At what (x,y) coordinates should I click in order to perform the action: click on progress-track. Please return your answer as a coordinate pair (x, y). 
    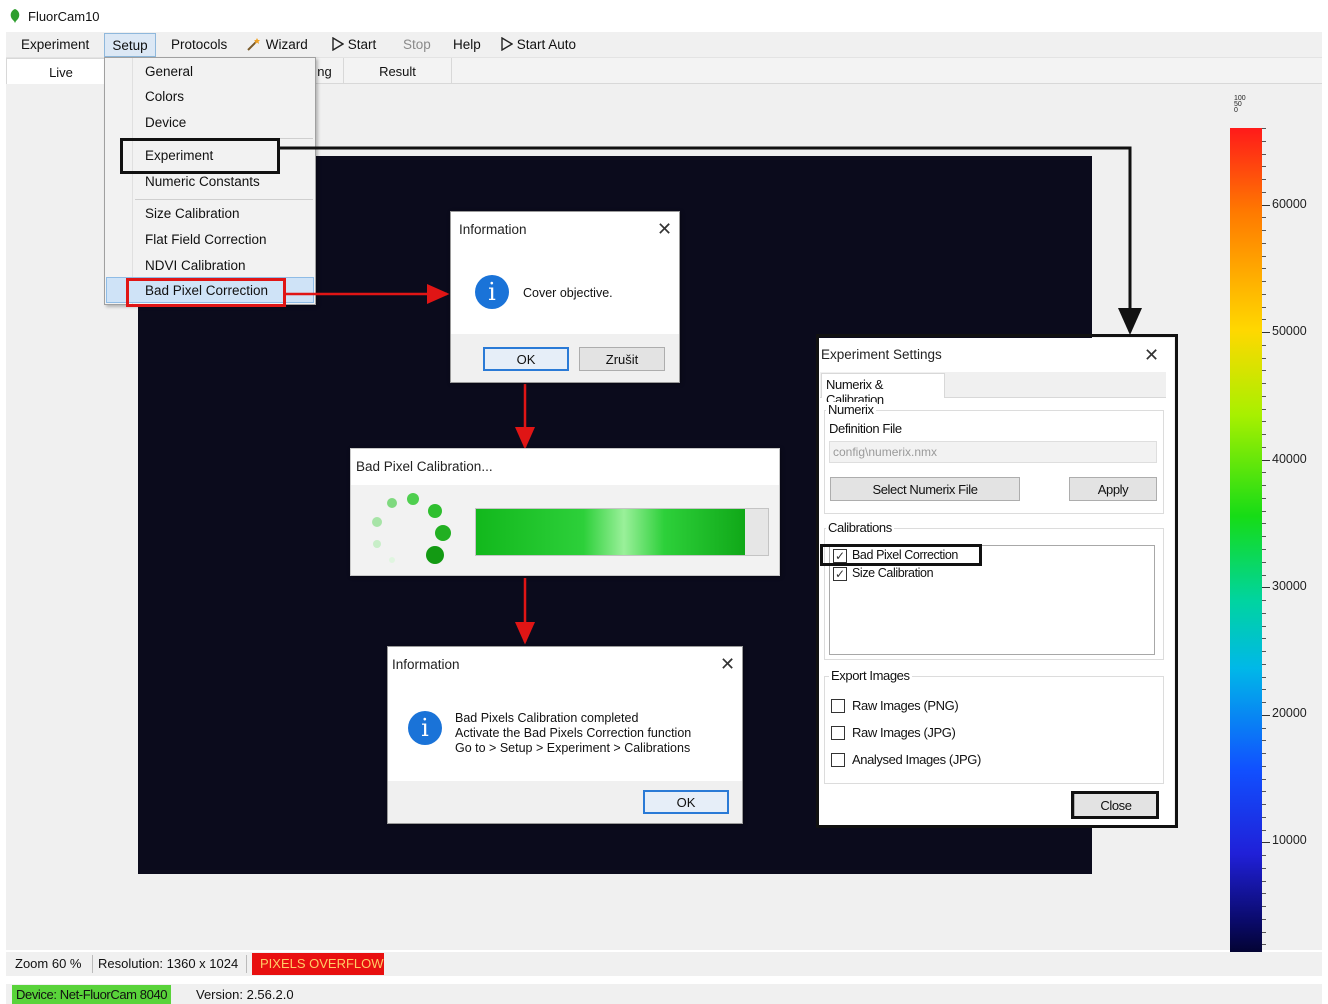
    Looking at the image, I should click on (622, 532).